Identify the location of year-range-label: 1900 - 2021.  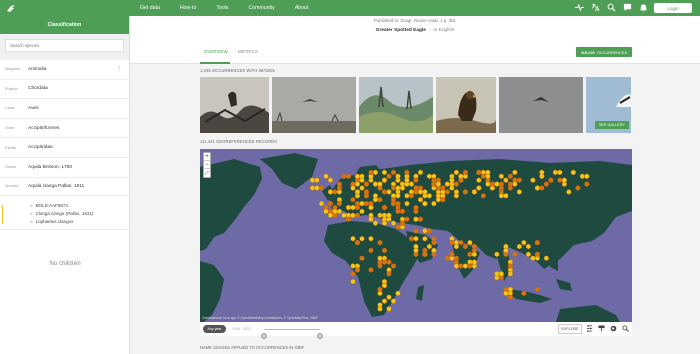
(242, 328).